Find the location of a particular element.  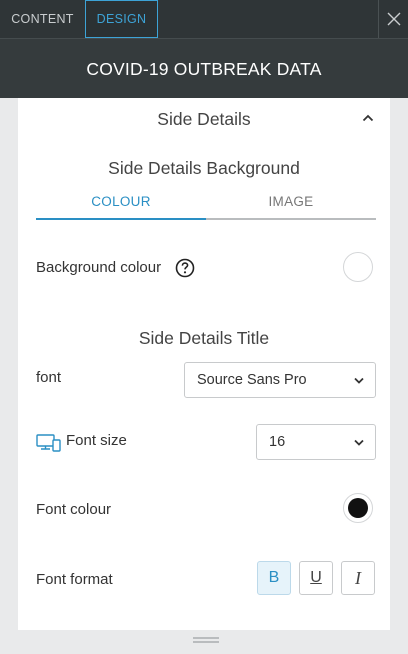

resize-handle is located at coordinates (206, 641).